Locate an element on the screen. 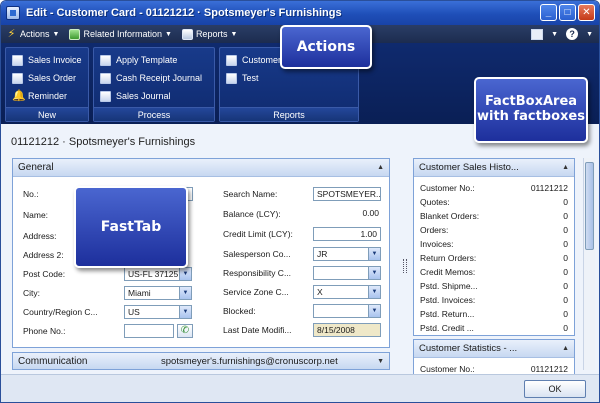  factbox-row: Quotes: 0 is located at coordinates (494, 204).